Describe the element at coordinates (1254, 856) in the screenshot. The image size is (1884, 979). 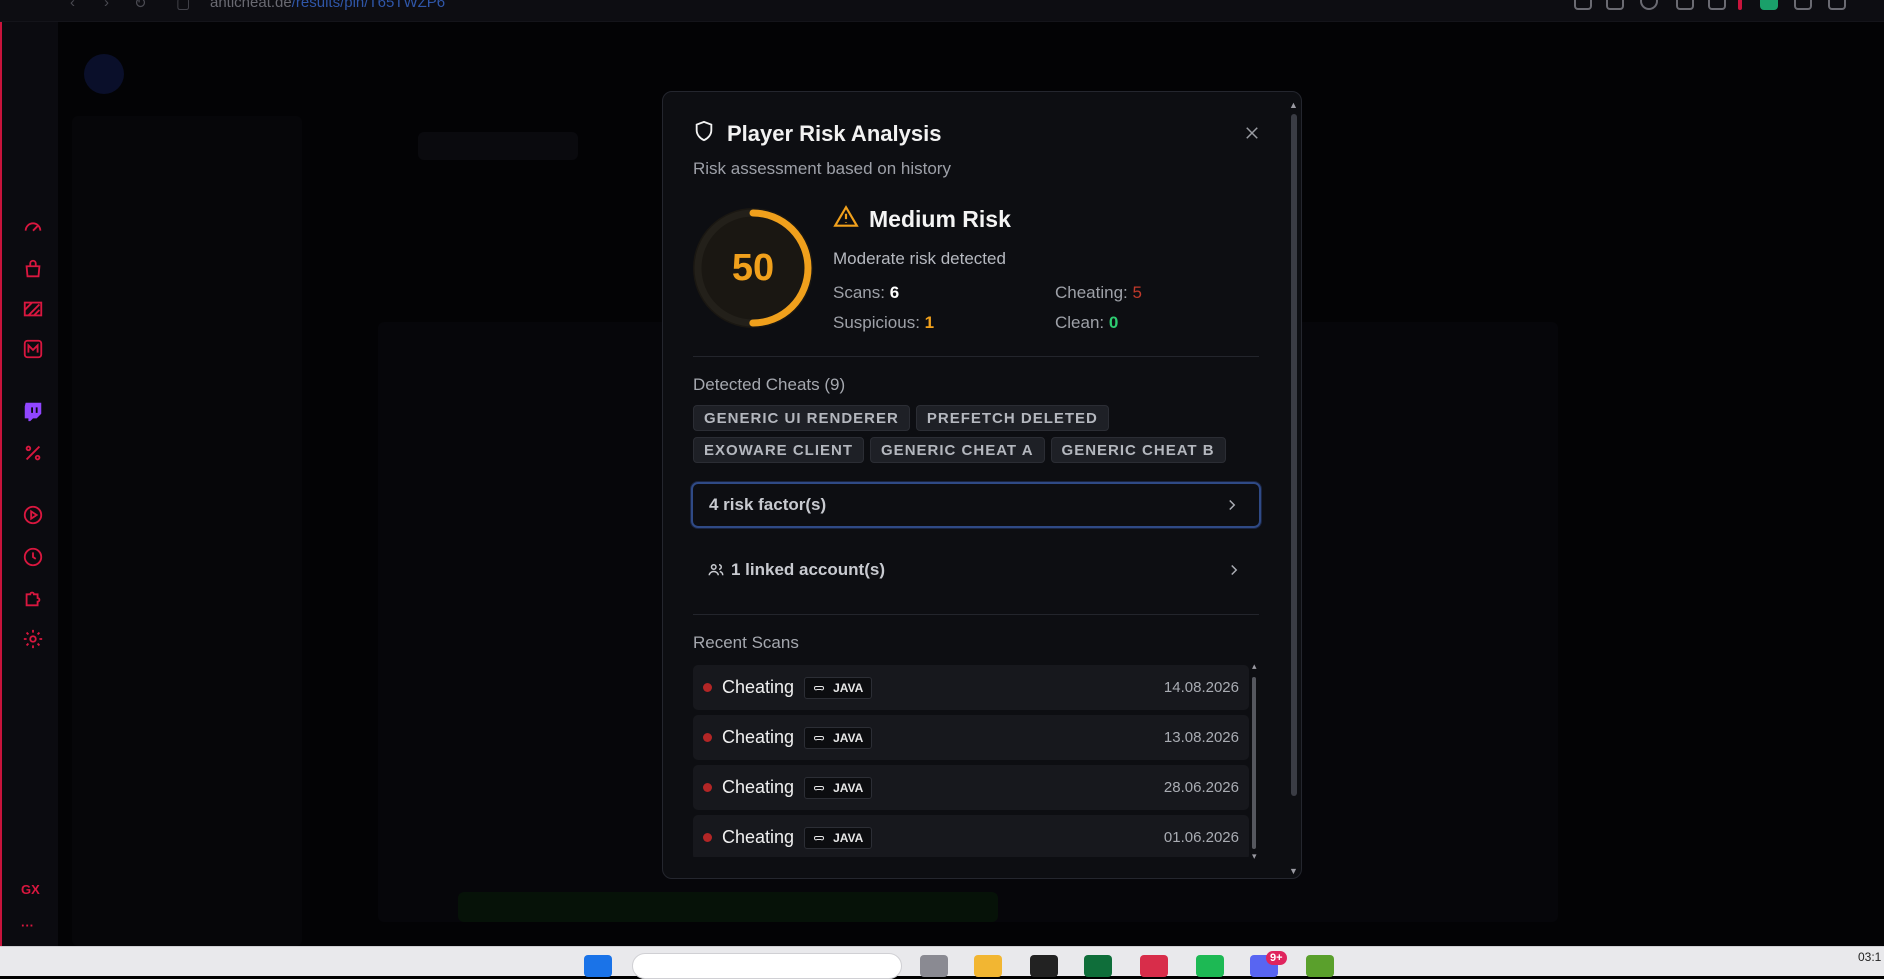
I see `scroll-down-icon: ▾` at that location.